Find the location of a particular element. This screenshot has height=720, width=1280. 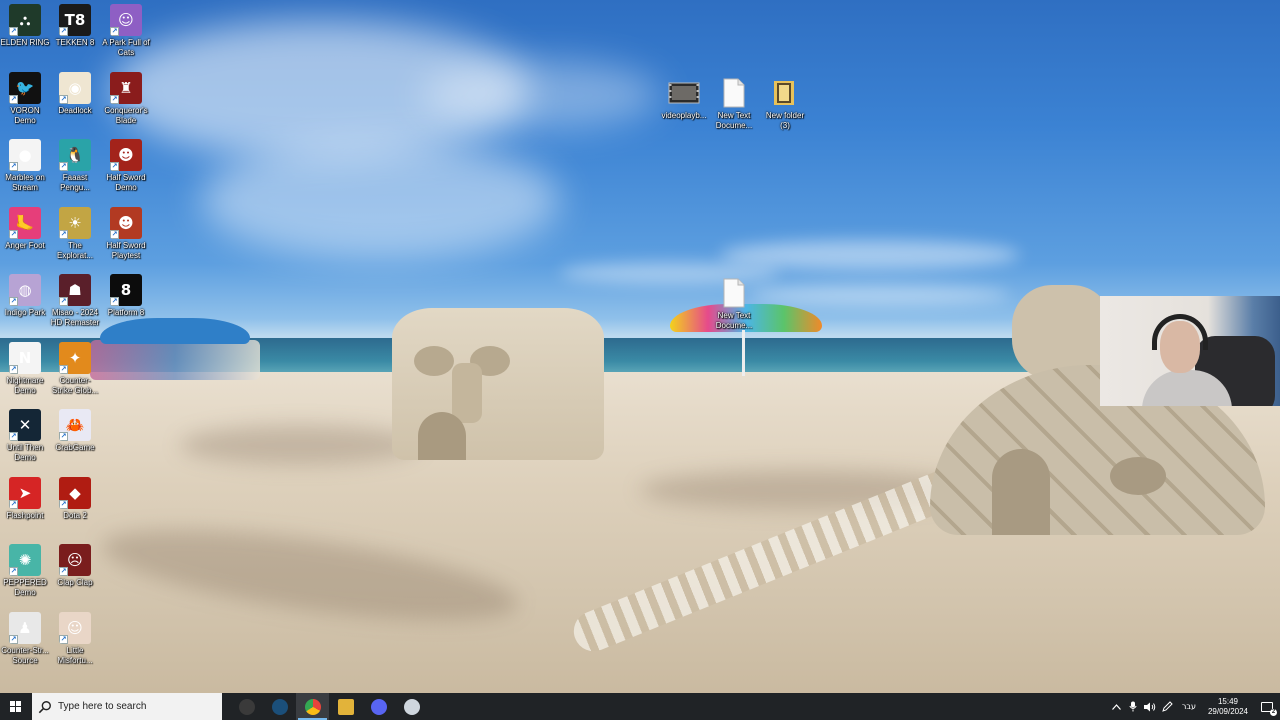

desktop-shortcut: ☺ ↗ A Park Full of Cats is located at coordinates (126, 29).